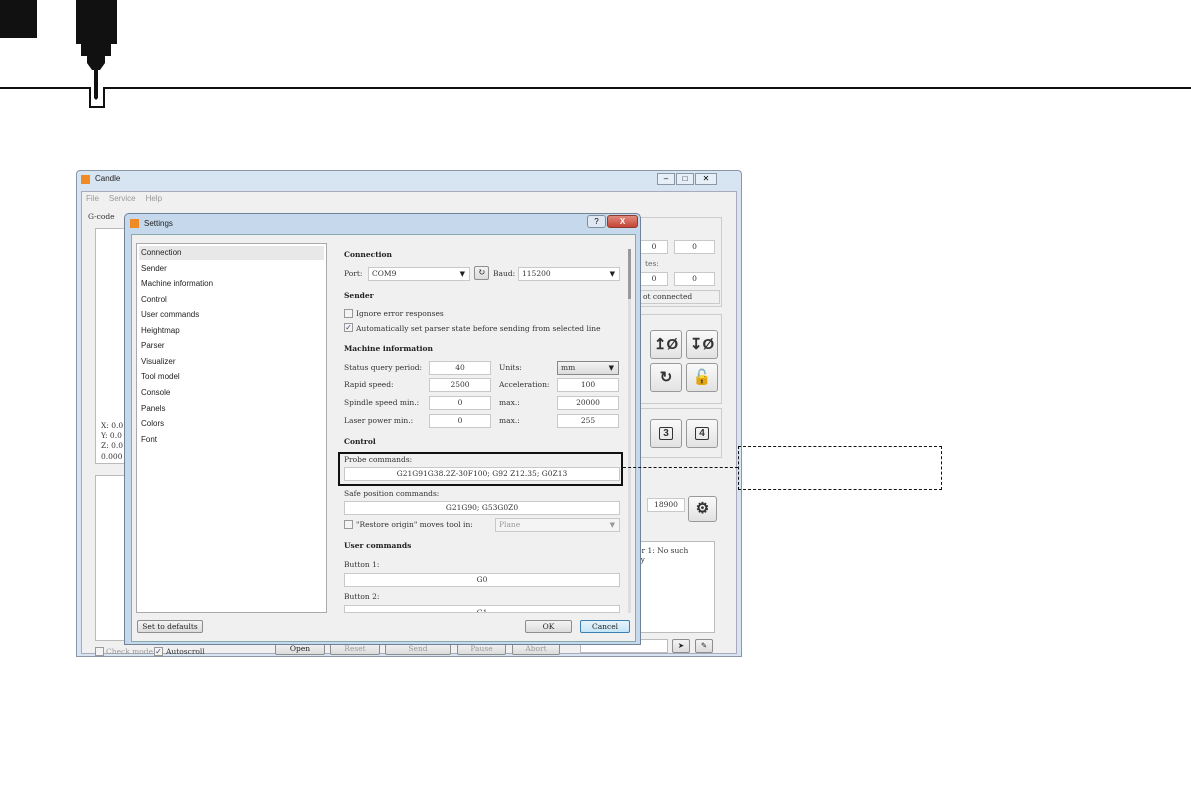 This screenshot has width=1191, height=794. What do you see at coordinates (629, 431) in the screenshot?
I see `settings-scrollbar` at bounding box center [629, 431].